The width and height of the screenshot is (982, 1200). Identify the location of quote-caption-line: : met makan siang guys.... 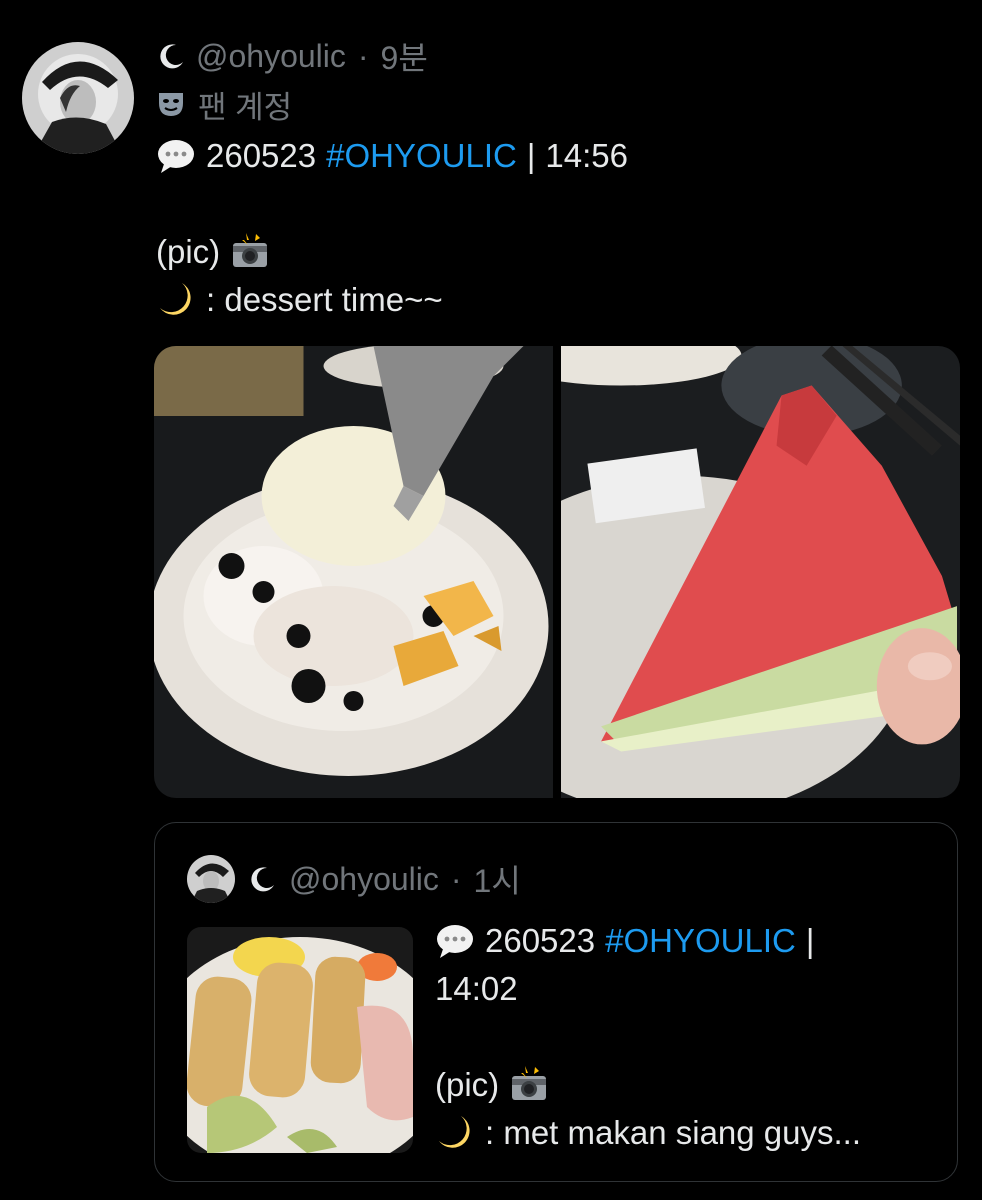
(685, 1133).